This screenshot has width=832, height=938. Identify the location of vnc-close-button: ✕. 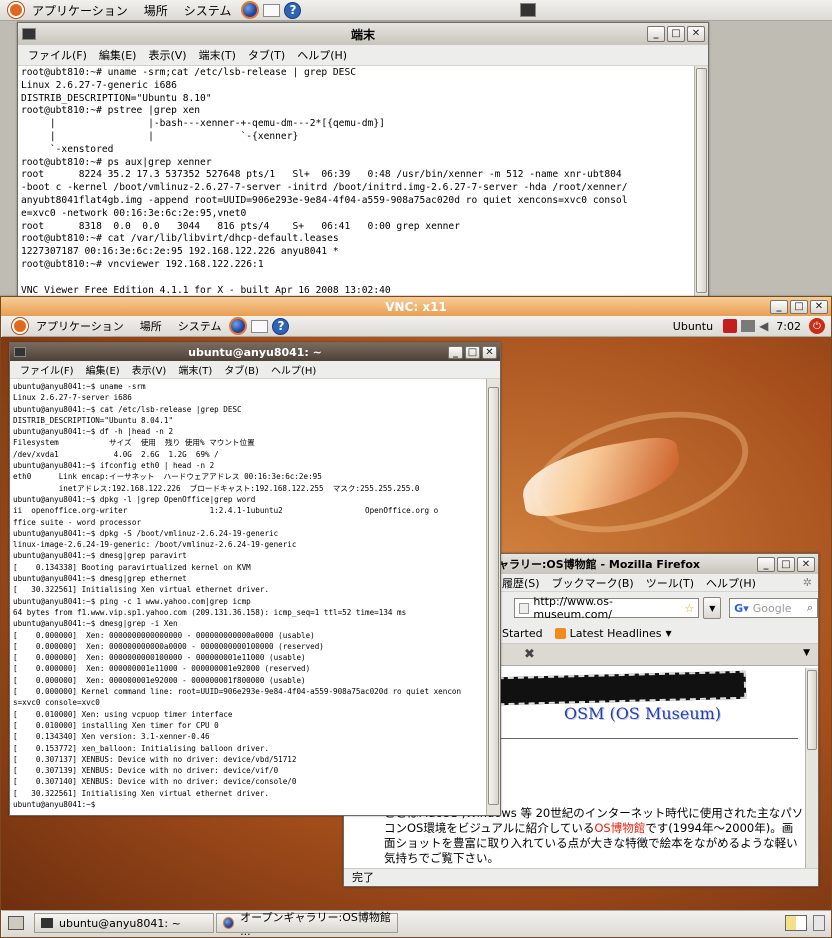
(819, 306).